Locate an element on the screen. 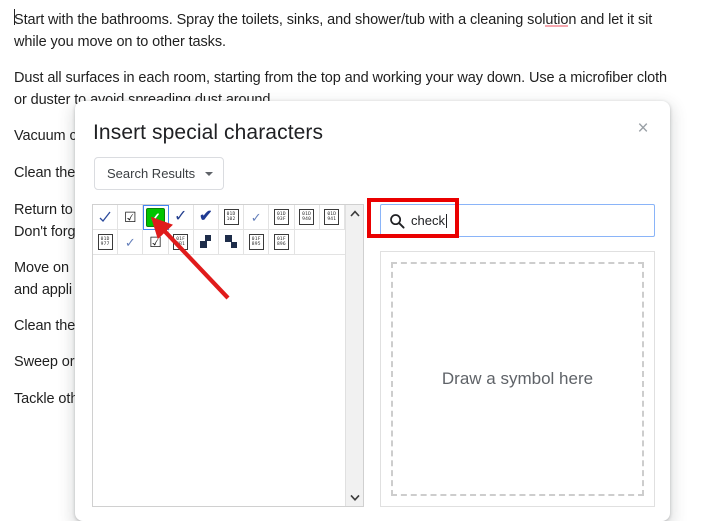 The image size is (728, 521). char-cell-tofu-01F8B1: 01F 8B1 is located at coordinates (181, 243).